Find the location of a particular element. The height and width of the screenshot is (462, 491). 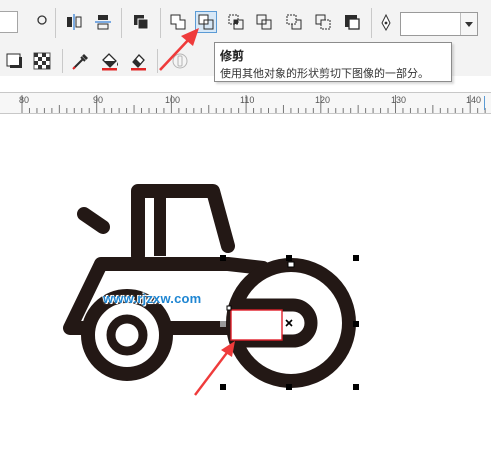

annotation-arrow is located at coordinates (214, 368).